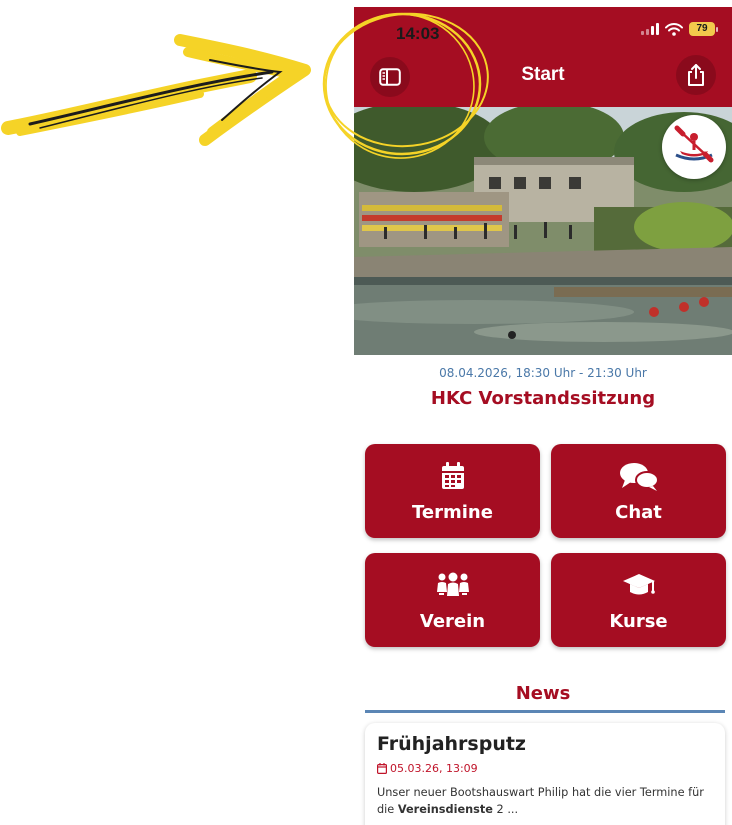 This screenshot has width=732, height=825. What do you see at coordinates (418, 33) in the screenshot?
I see `status-time: 14:03` at bounding box center [418, 33].